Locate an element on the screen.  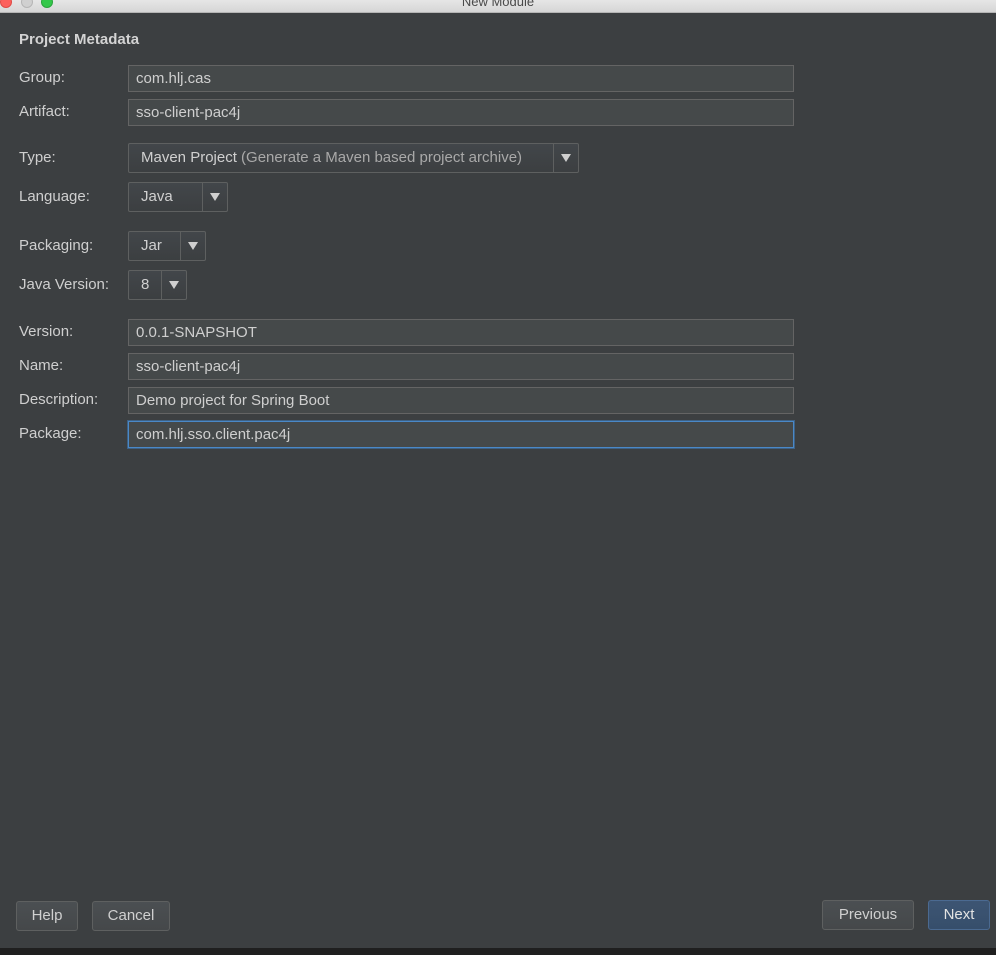
window-title: New Module is located at coordinates (498, 4).